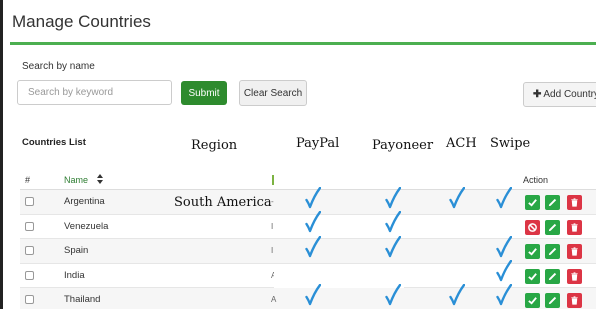 This screenshot has height=309, width=596. Describe the element at coordinates (204, 93) in the screenshot. I see `submit-button: Submit` at that location.